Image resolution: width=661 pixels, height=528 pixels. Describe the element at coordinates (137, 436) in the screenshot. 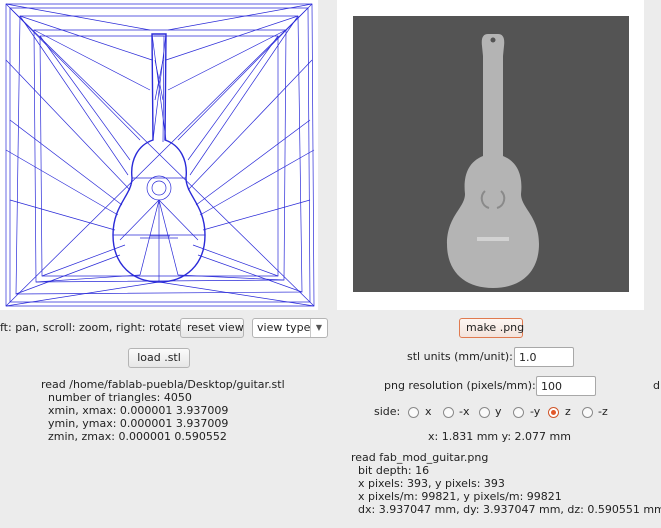

I see `stl-info-z-range: zmin, zmax: 0.000001 0.590552` at that location.